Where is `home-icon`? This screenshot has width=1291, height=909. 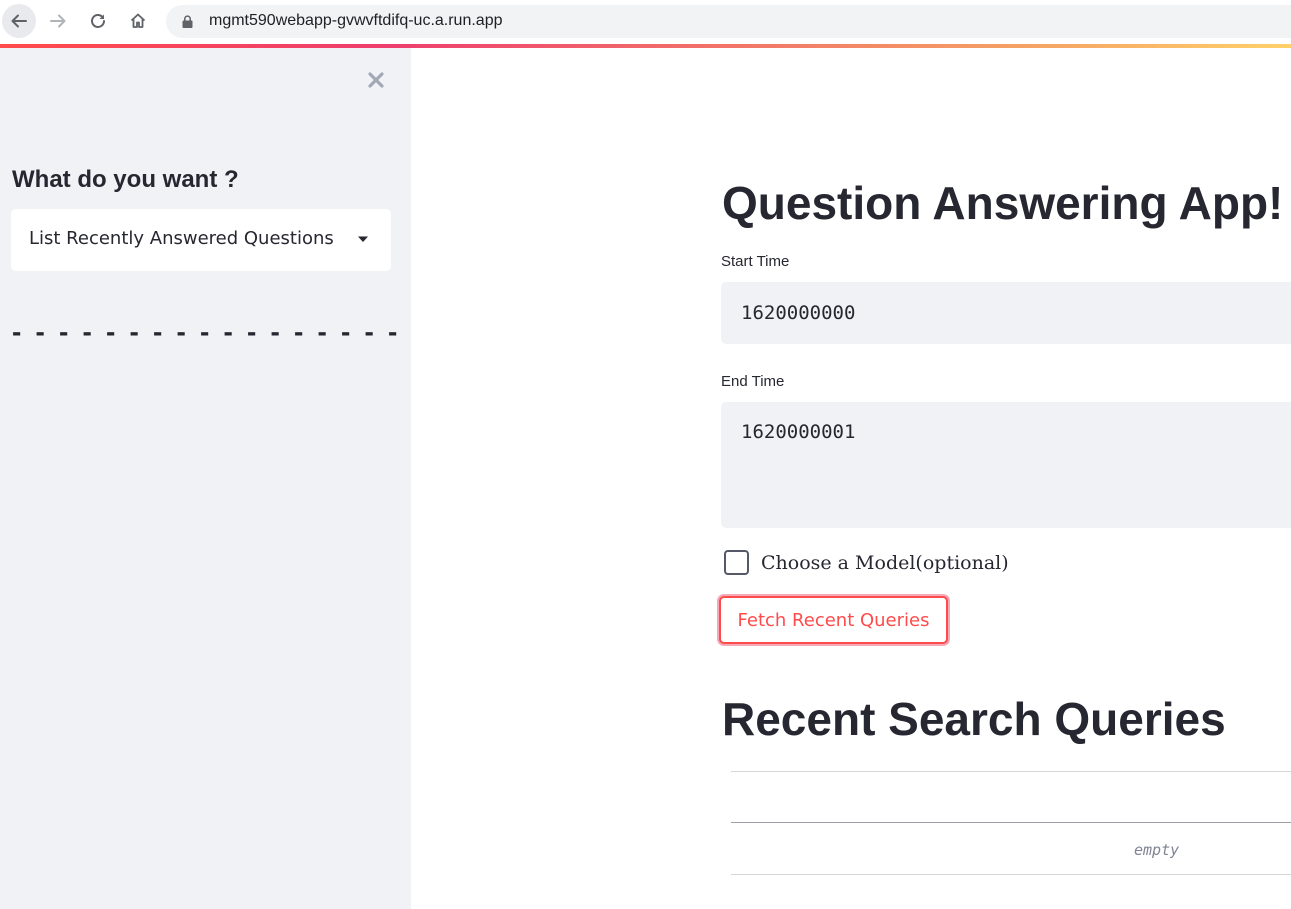 home-icon is located at coordinates (138, 20).